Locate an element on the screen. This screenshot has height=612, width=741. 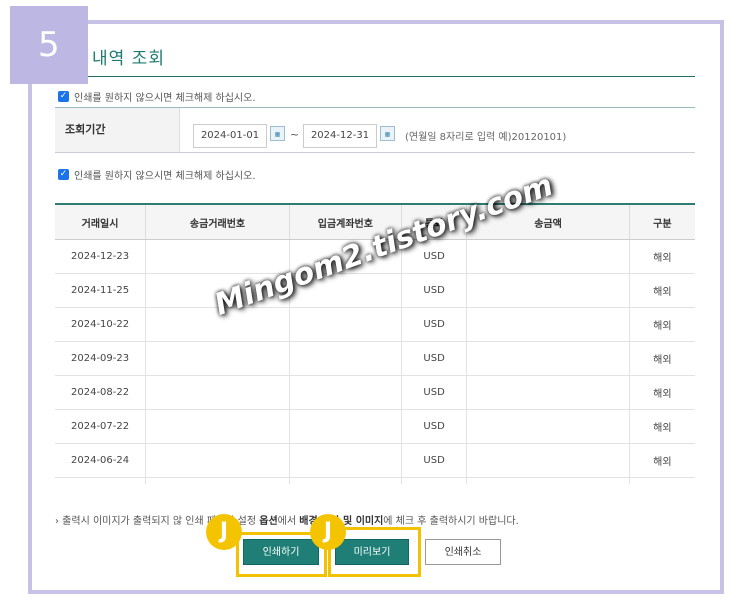
table-row: 2024-08-22 USD 해외 is located at coordinates (375, 392).